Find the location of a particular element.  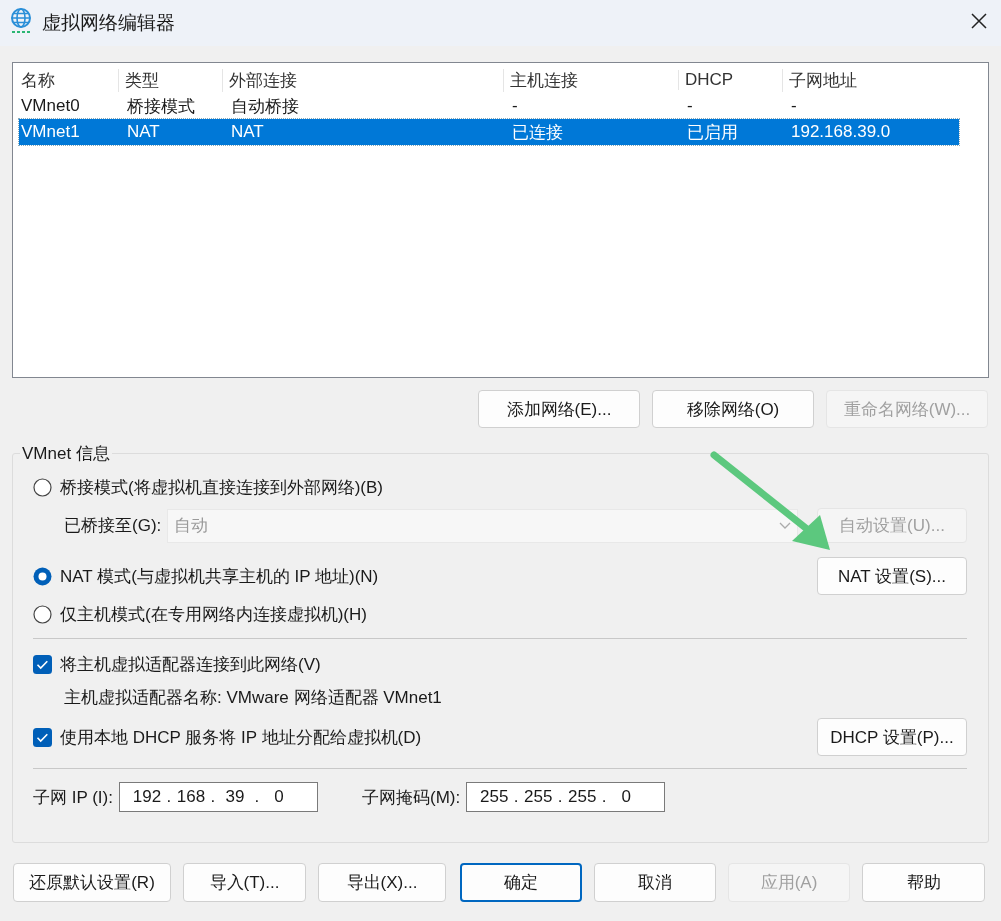

table-cell-text: VMnet0 is located at coordinates (50, 106).